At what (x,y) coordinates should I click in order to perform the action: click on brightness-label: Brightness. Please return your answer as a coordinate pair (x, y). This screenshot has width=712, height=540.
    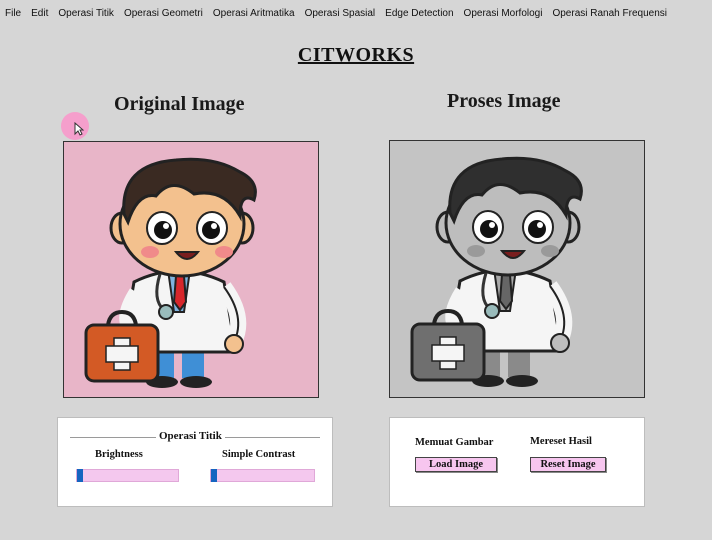
    Looking at the image, I should click on (119, 454).